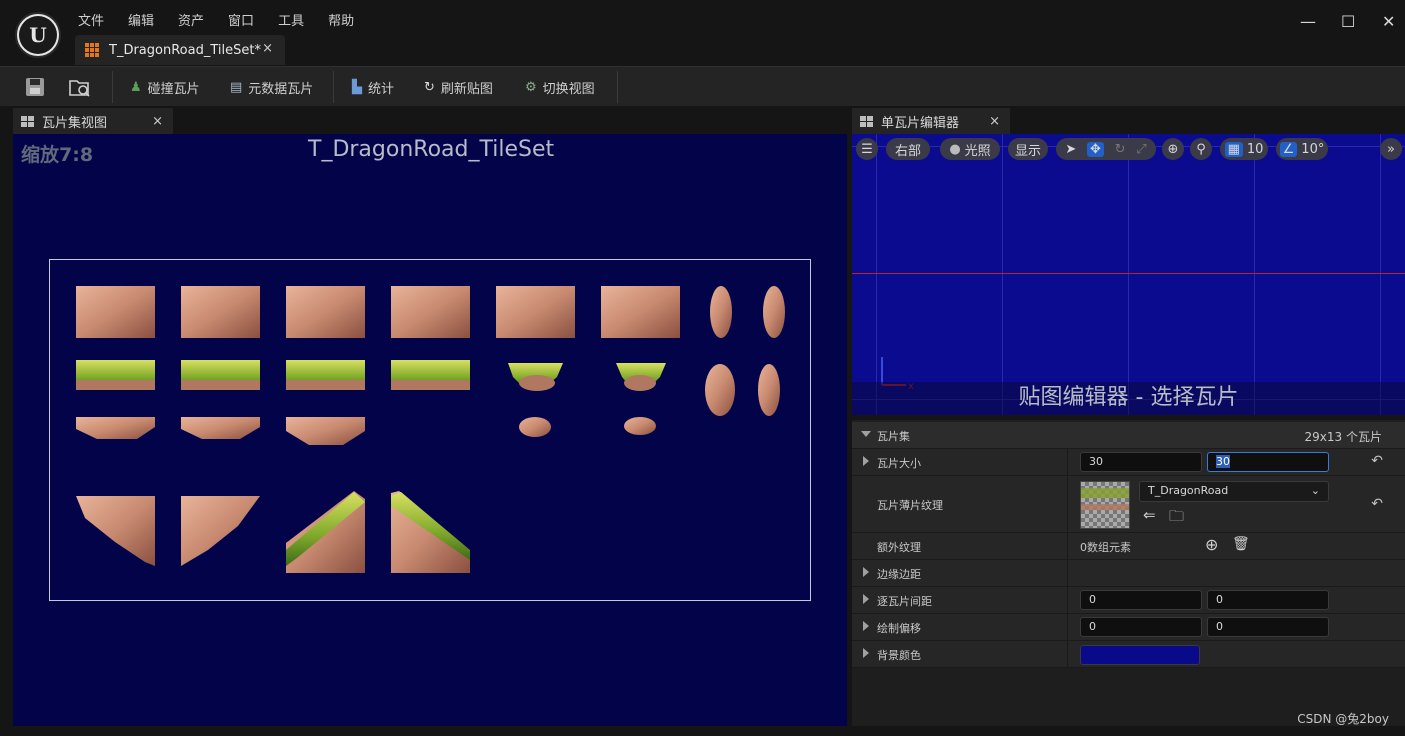 This screenshot has height=736, width=1405. I want to click on property-extra-textures: 额外纹理 0数组元素 ⊕ 🗑, so click(1128, 546).